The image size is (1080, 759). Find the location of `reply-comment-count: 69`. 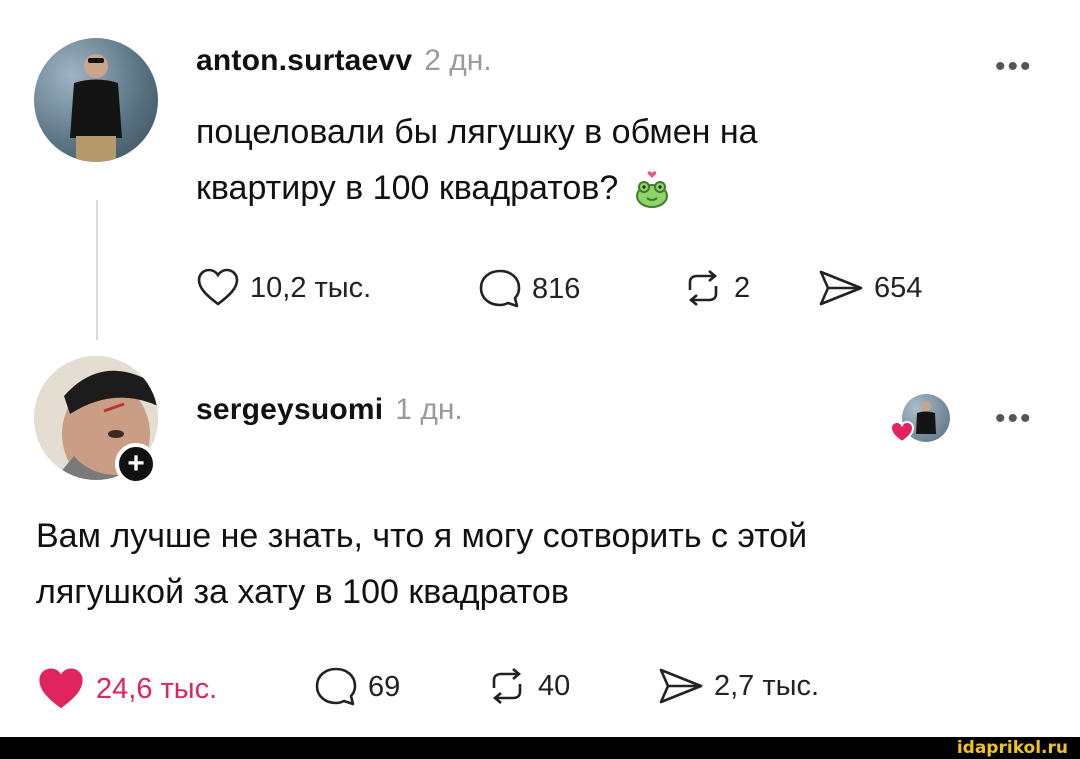

reply-comment-count: 69 is located at coordinates (384, 686).